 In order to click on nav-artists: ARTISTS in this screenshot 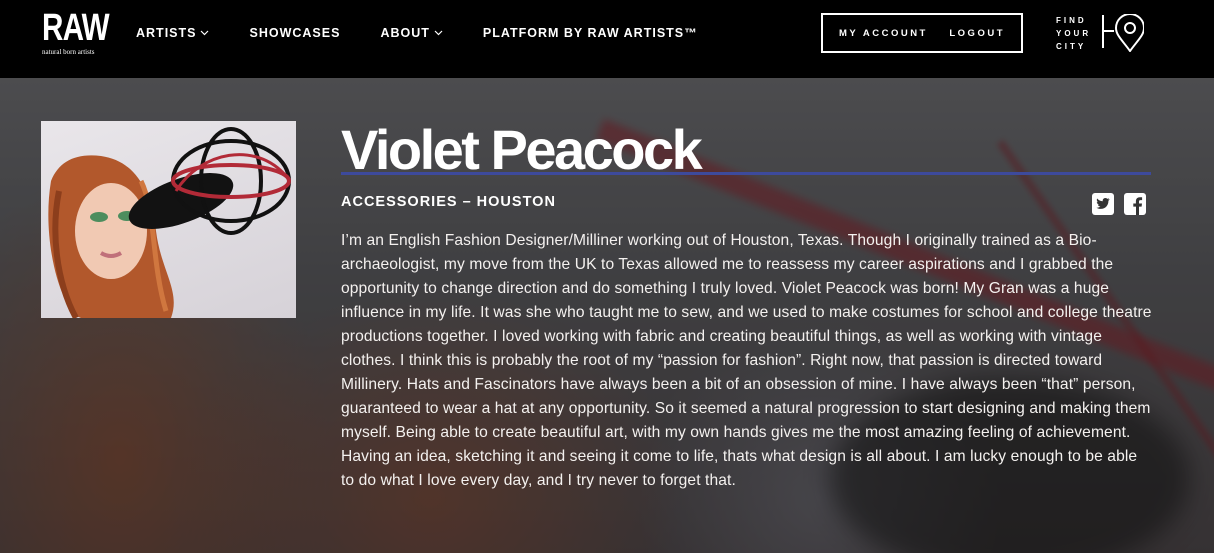, I will do `click(172, 33)`.